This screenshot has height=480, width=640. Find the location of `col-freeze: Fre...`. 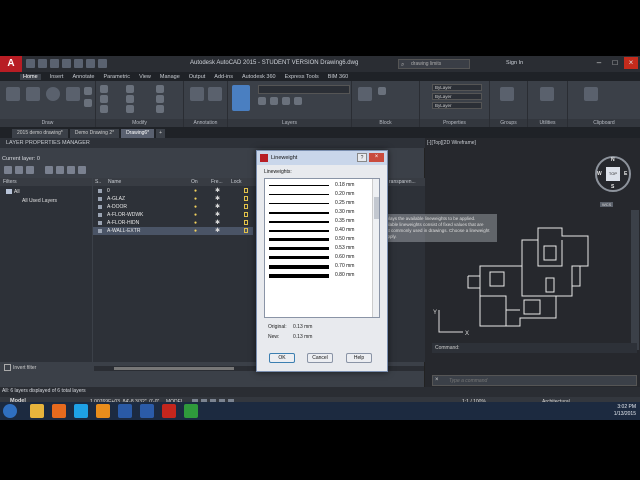

col-freeze: Fre... is located at coordinates (217, 182).